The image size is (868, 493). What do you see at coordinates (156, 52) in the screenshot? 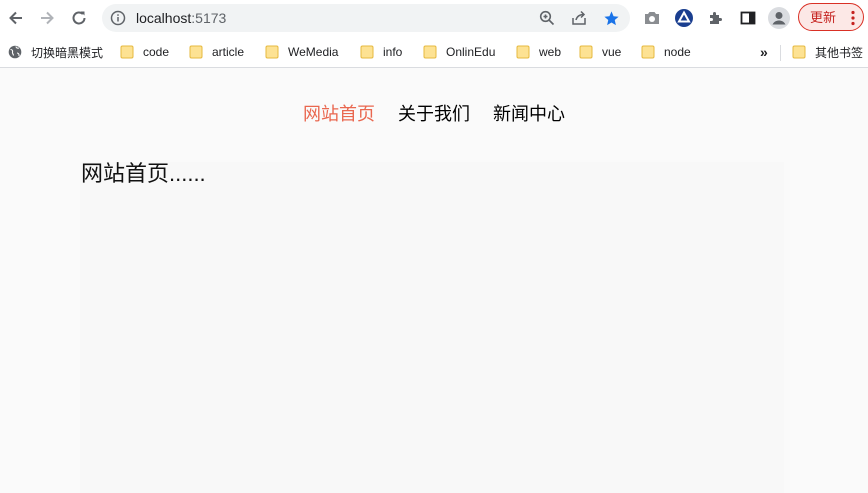
I see `bookmark-label: code` at bounding box center [156, 52].